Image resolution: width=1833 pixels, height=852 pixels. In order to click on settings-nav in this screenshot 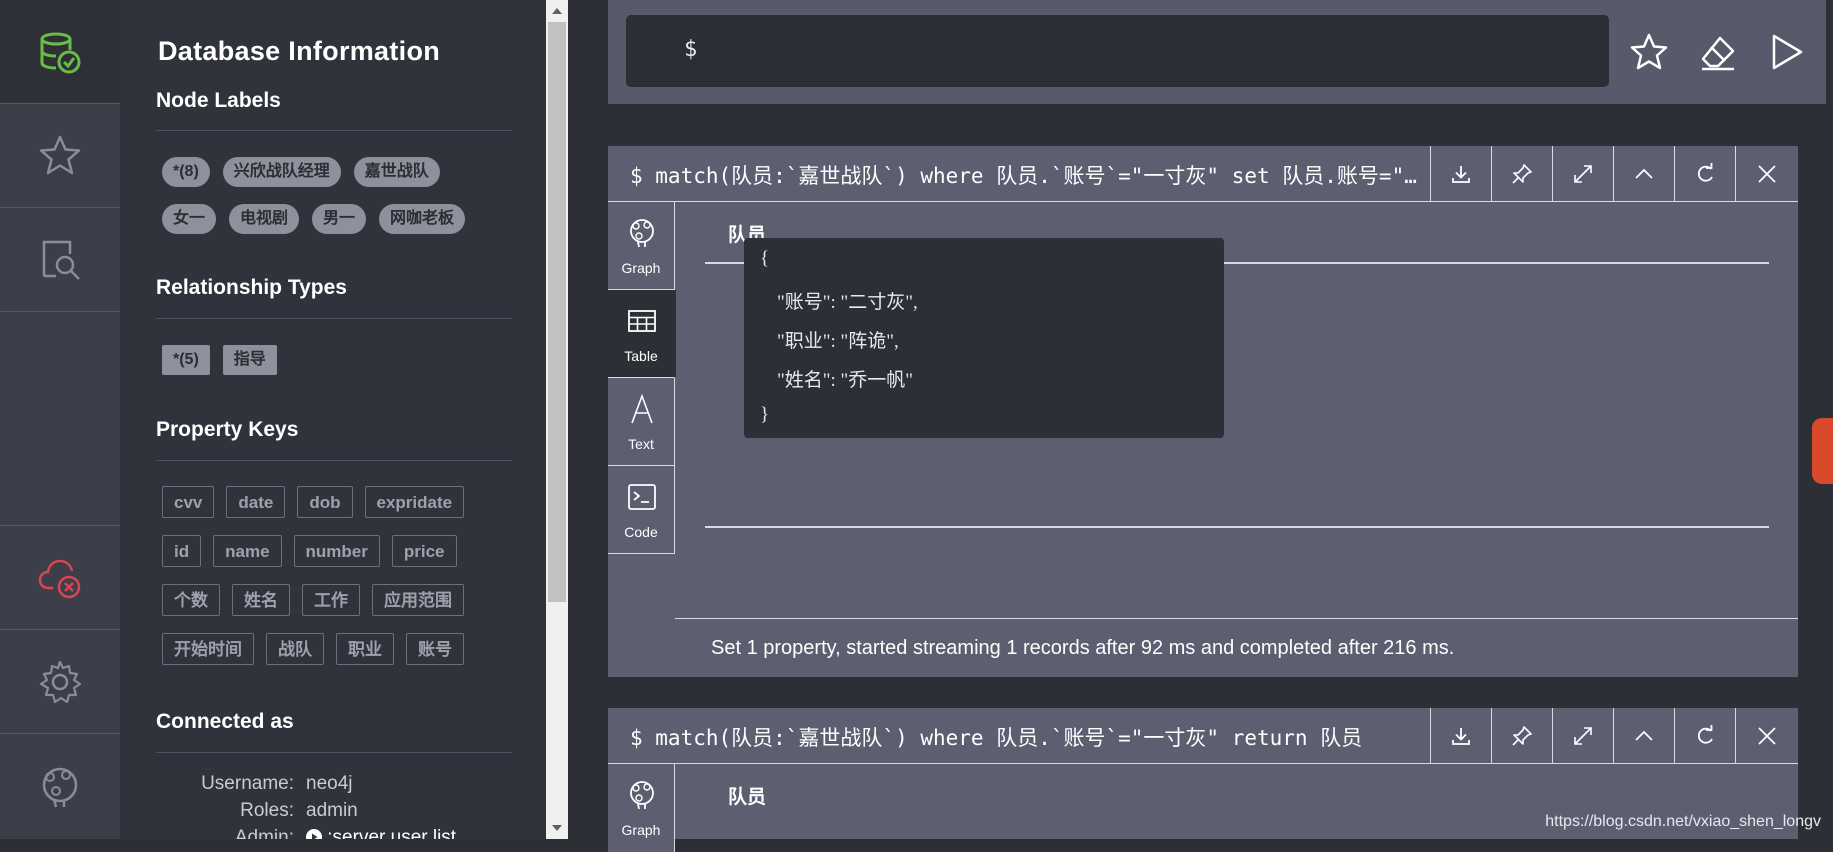, I will do `click(60, 682)`.